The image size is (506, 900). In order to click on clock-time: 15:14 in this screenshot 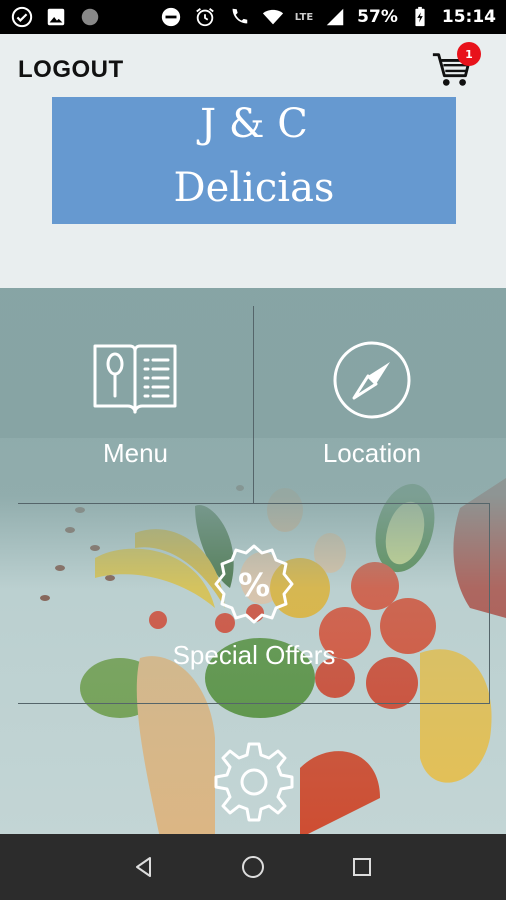, I will do `click(468, 17)`.